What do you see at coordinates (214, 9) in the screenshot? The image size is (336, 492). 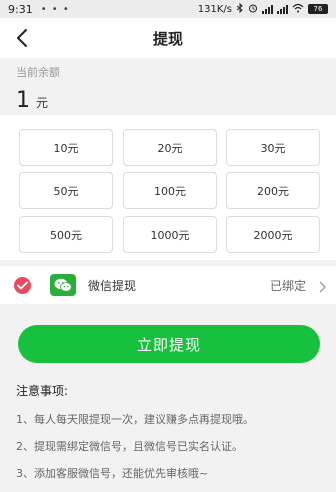 I see `network-speed: 131K/s` at bounding box center [214, 9].